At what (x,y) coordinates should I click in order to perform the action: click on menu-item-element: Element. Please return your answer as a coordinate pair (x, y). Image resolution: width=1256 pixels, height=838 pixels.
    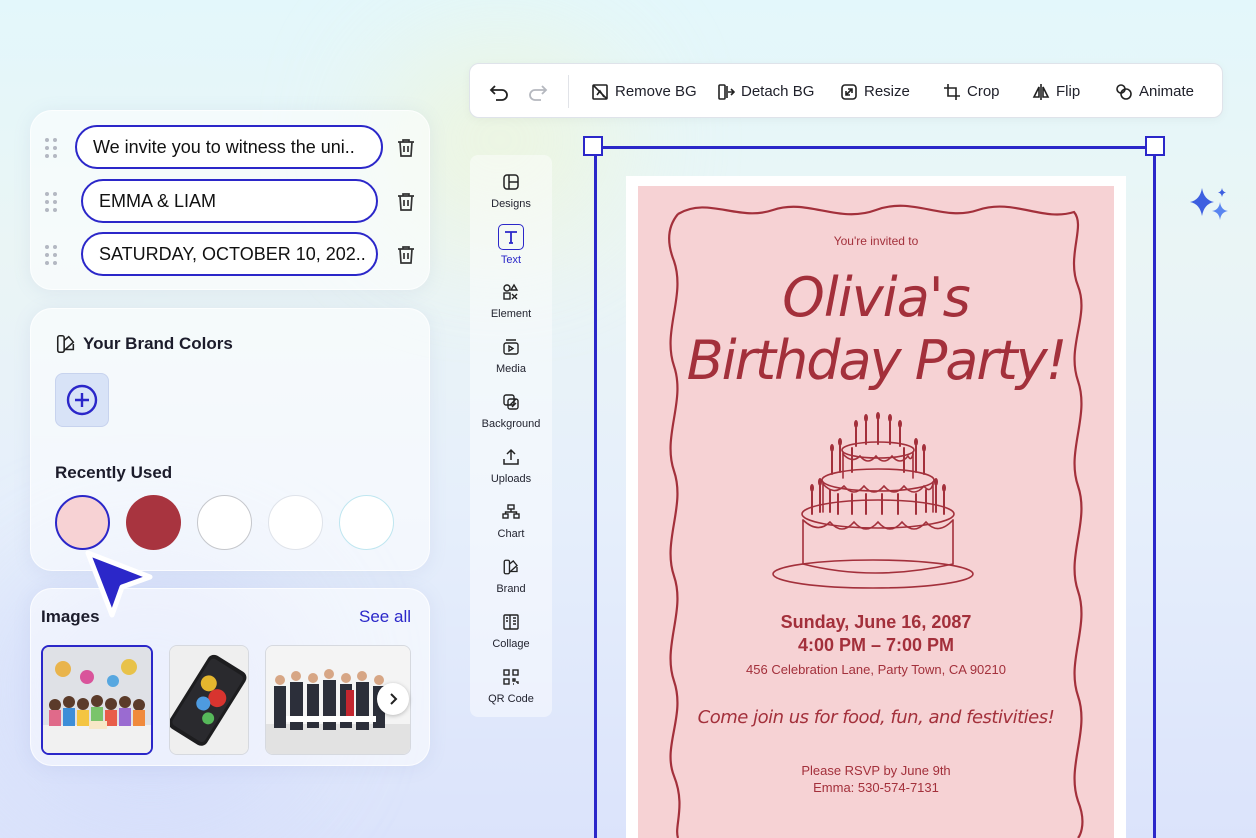
    Looking at the image, I should click on (511, 306).